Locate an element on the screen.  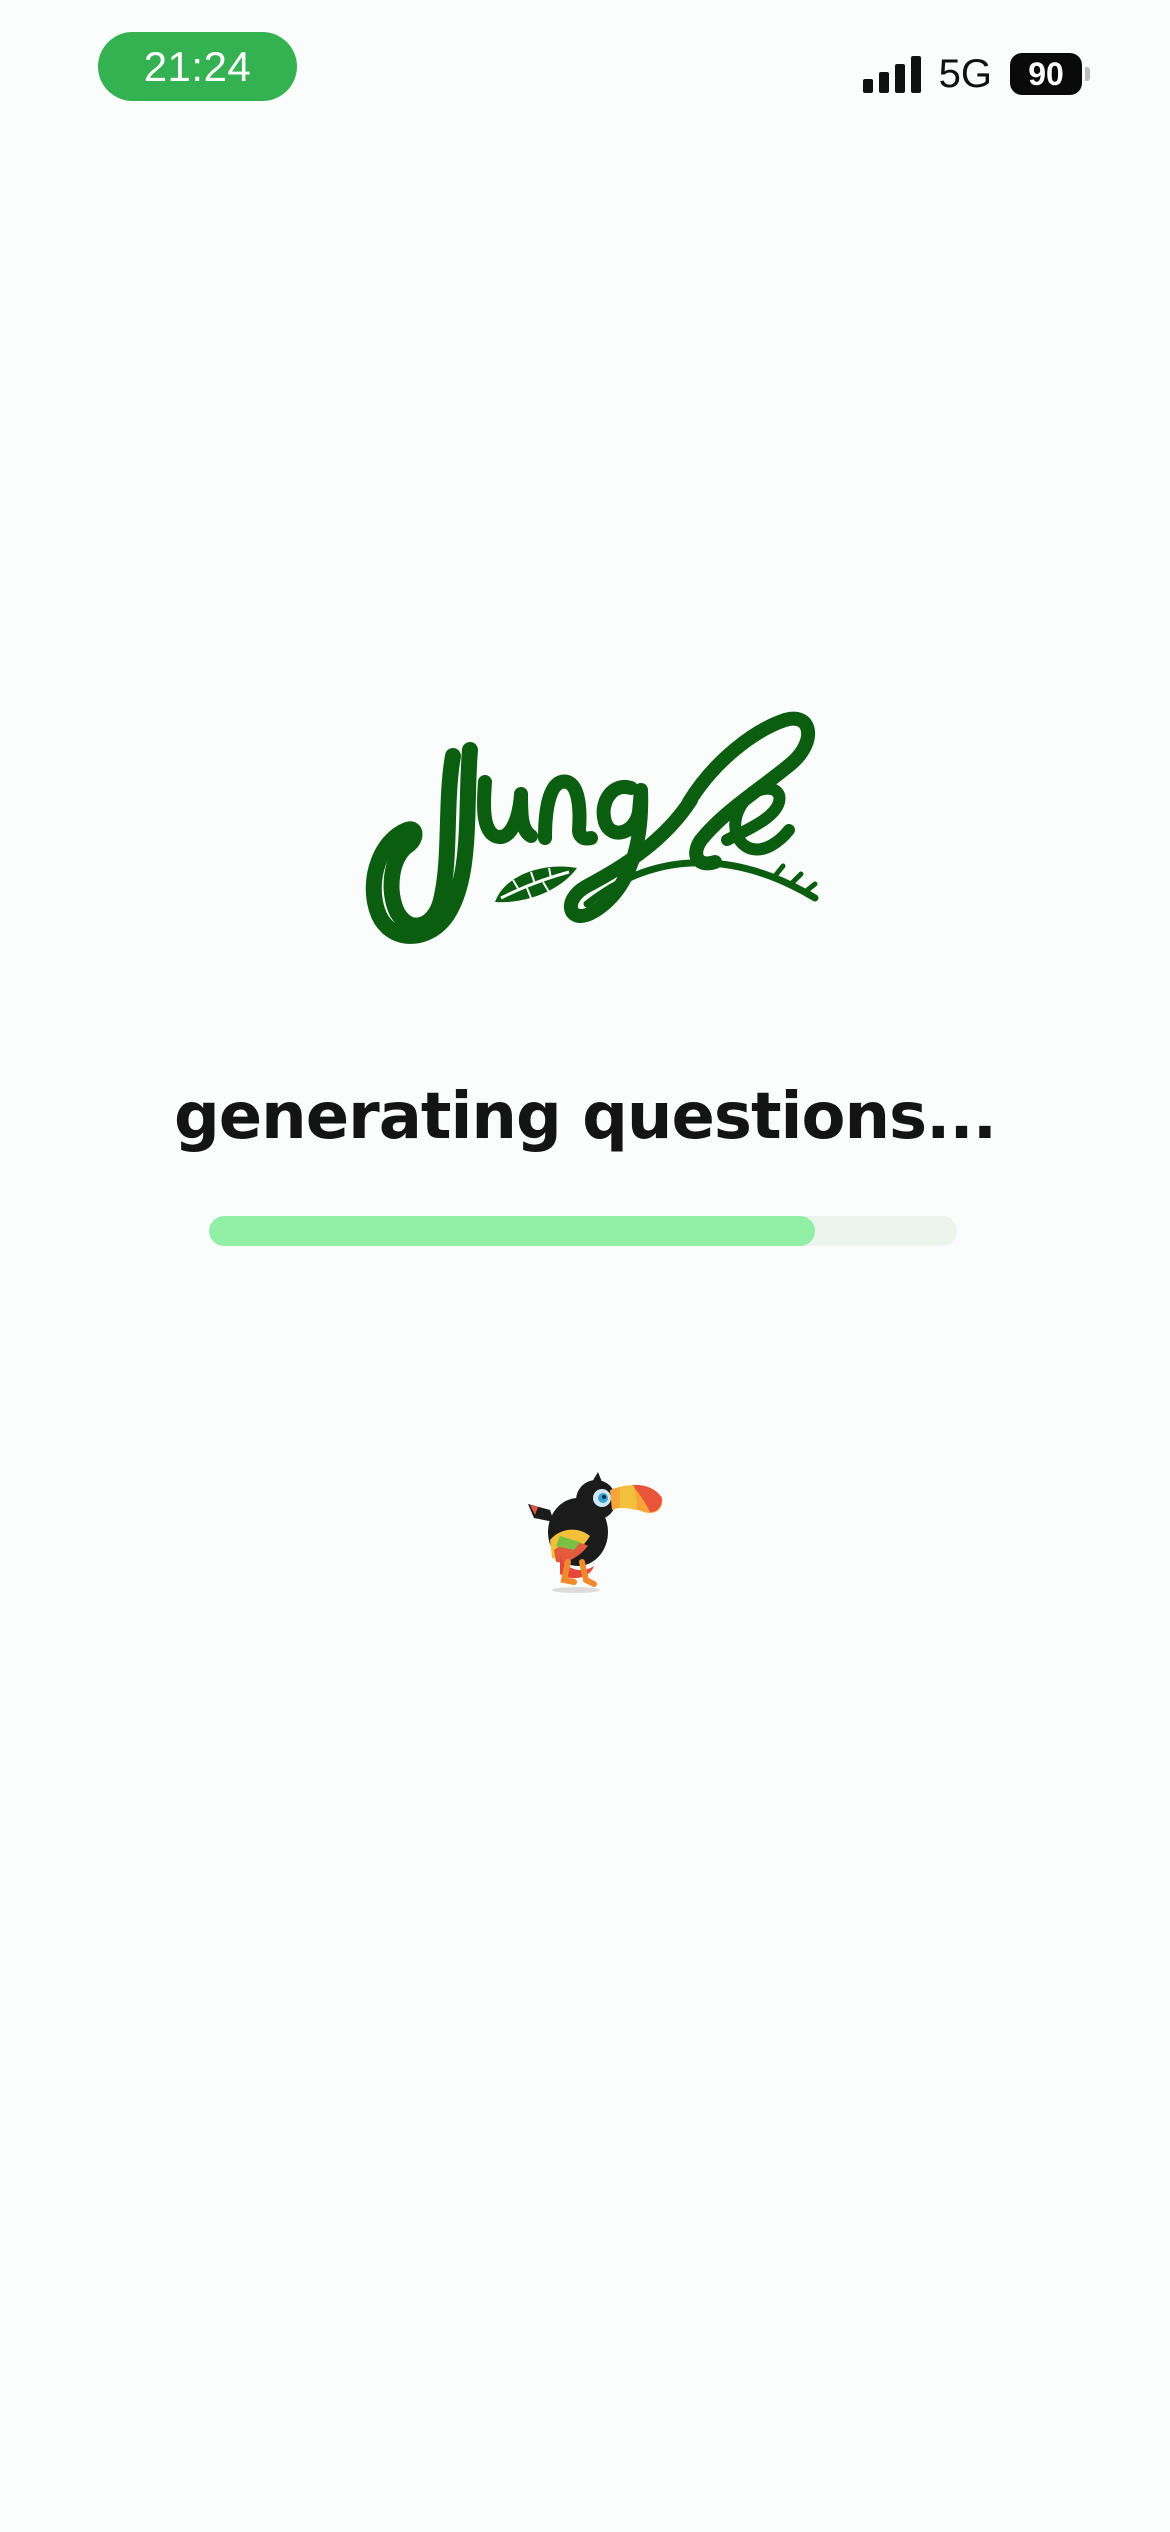
progress-bar is located at coordinates (583, 1231).